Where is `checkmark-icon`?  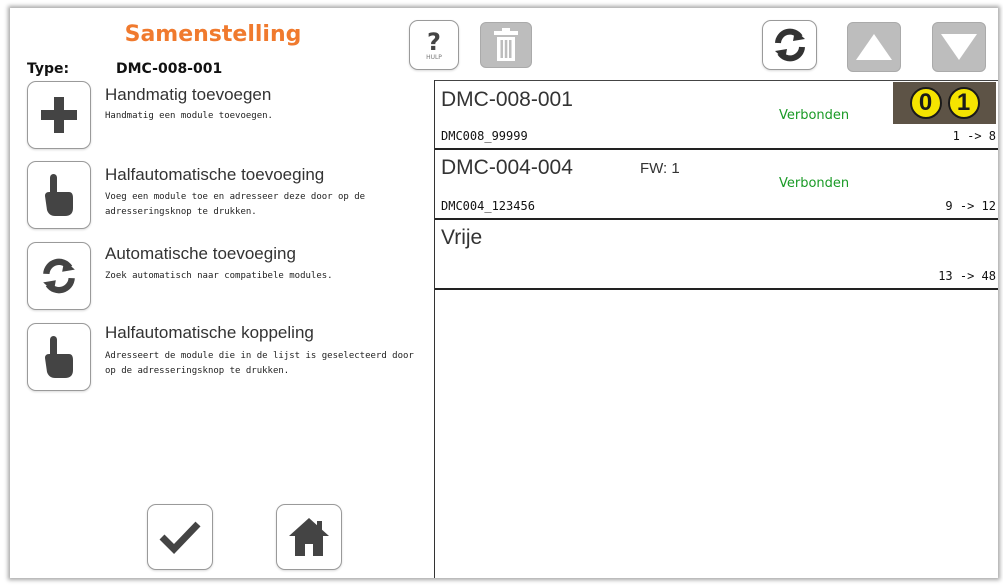
checkmark-icon is located at coordinates (180, 538).